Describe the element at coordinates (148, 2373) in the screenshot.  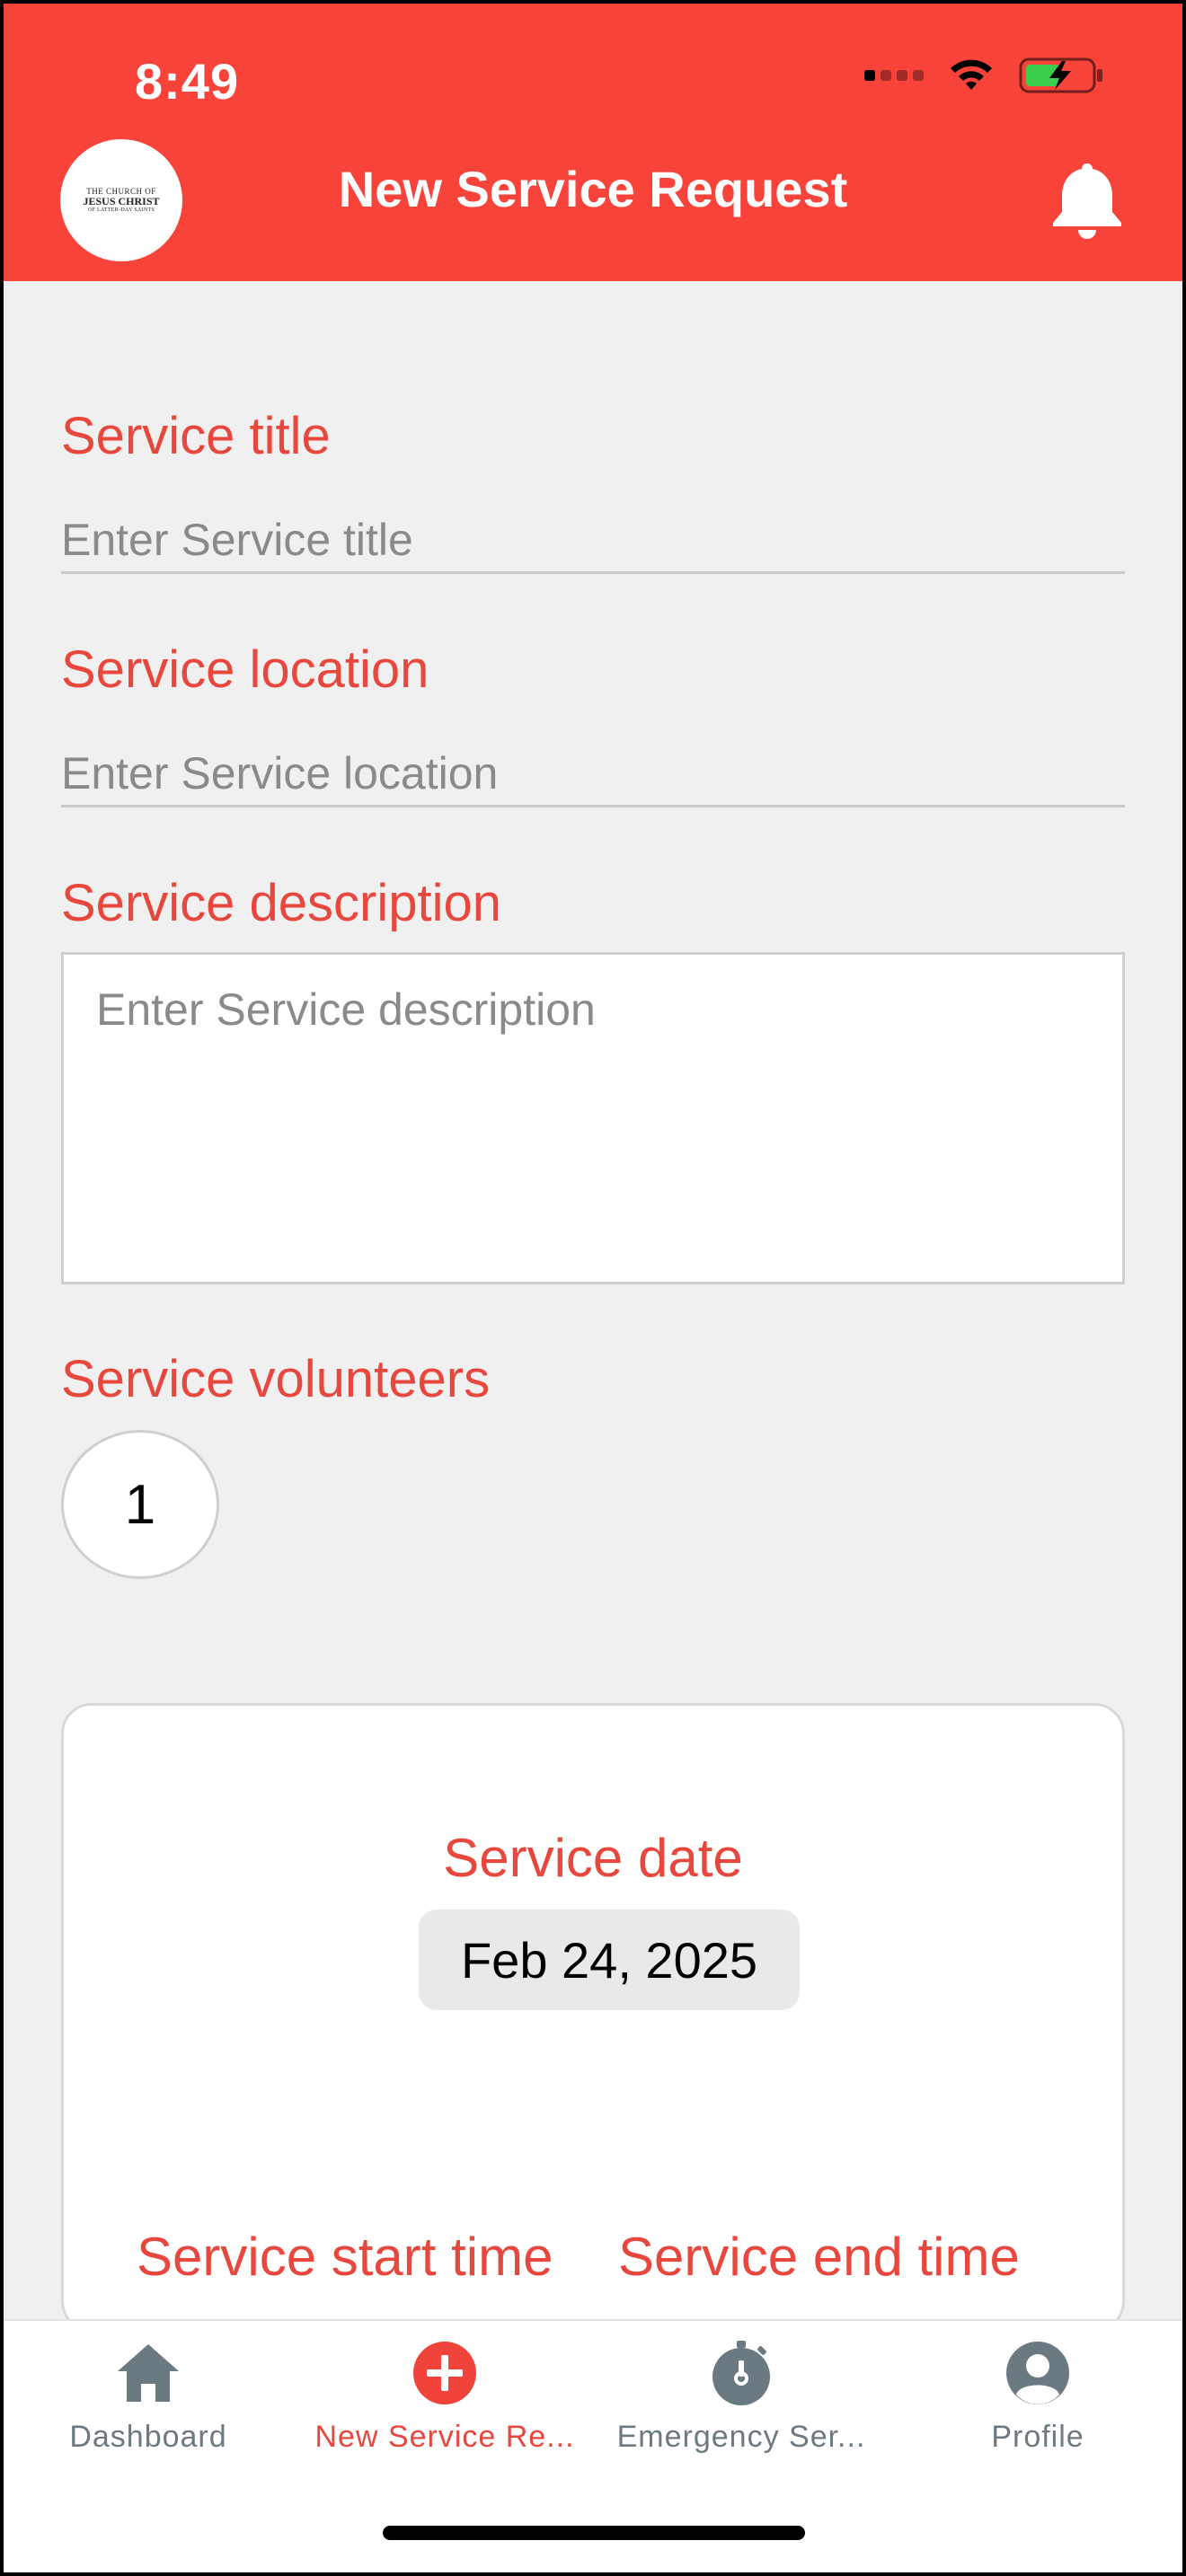
I see `home-icon` at that location.